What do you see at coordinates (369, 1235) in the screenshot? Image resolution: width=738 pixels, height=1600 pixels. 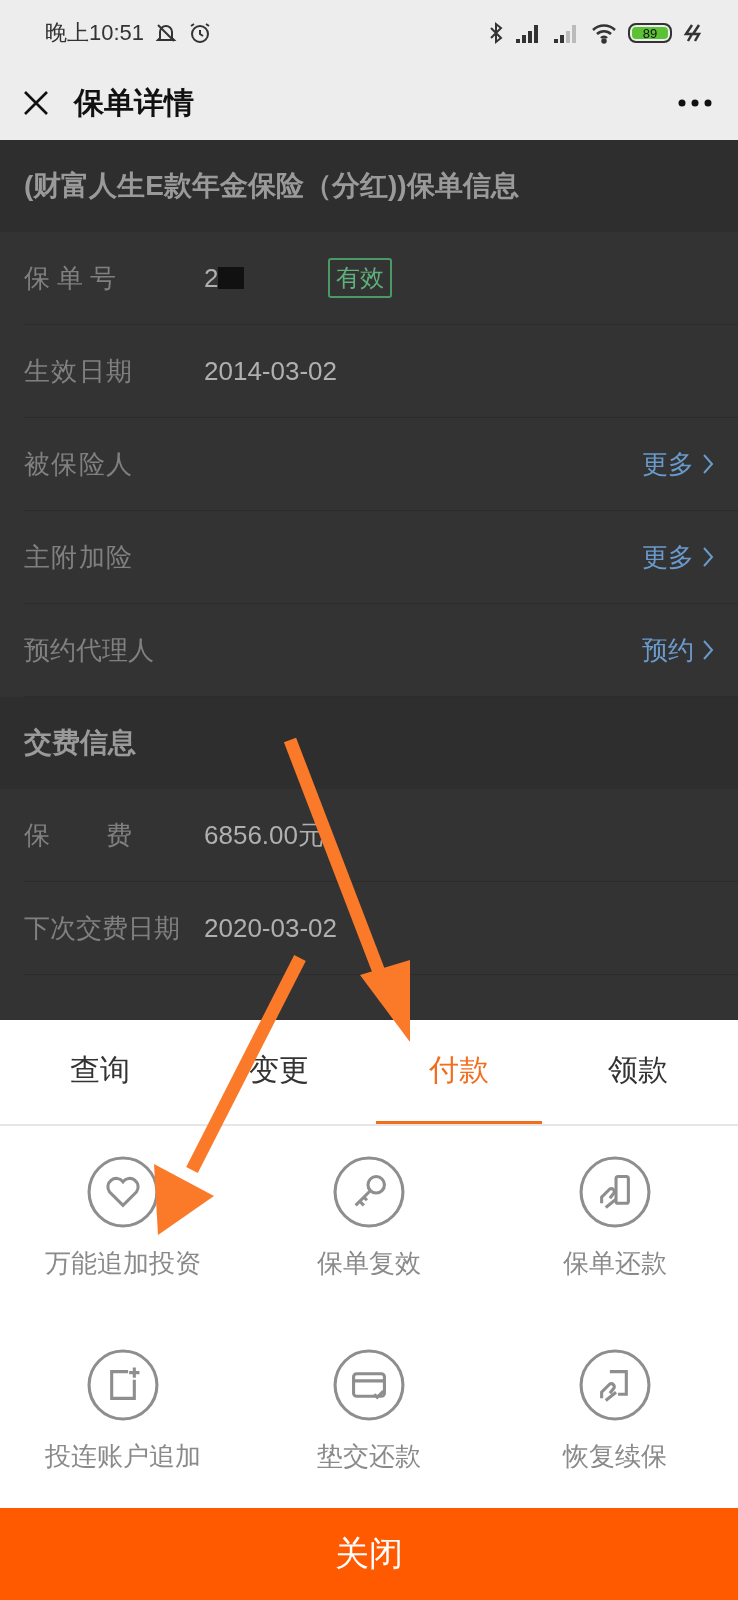 I see `action-button: 保单复效` at bounding box center [369, 1235].